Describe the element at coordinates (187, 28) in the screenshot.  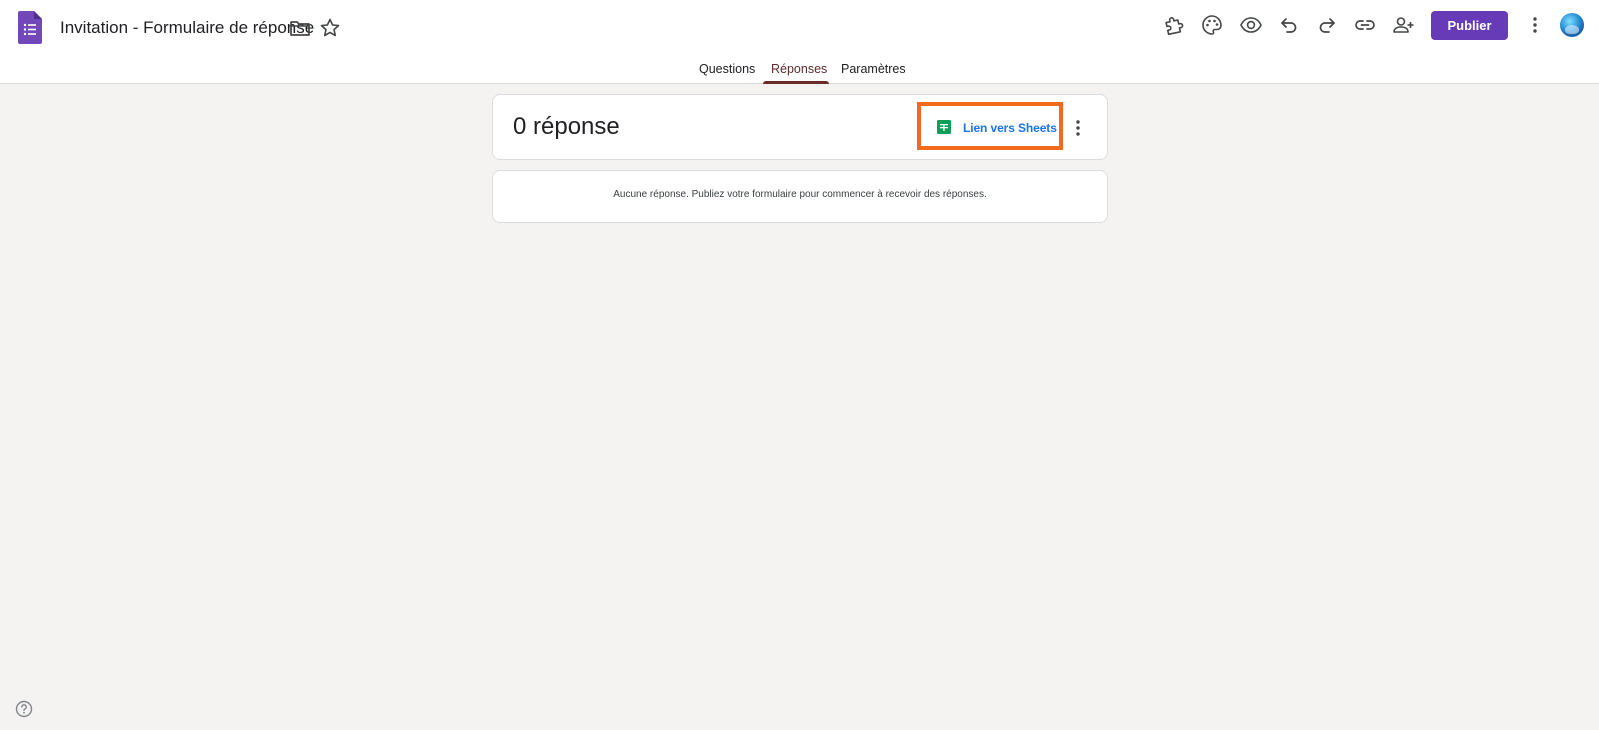
I see `form-title: Invitation - Formulaire de réponse` at that location.